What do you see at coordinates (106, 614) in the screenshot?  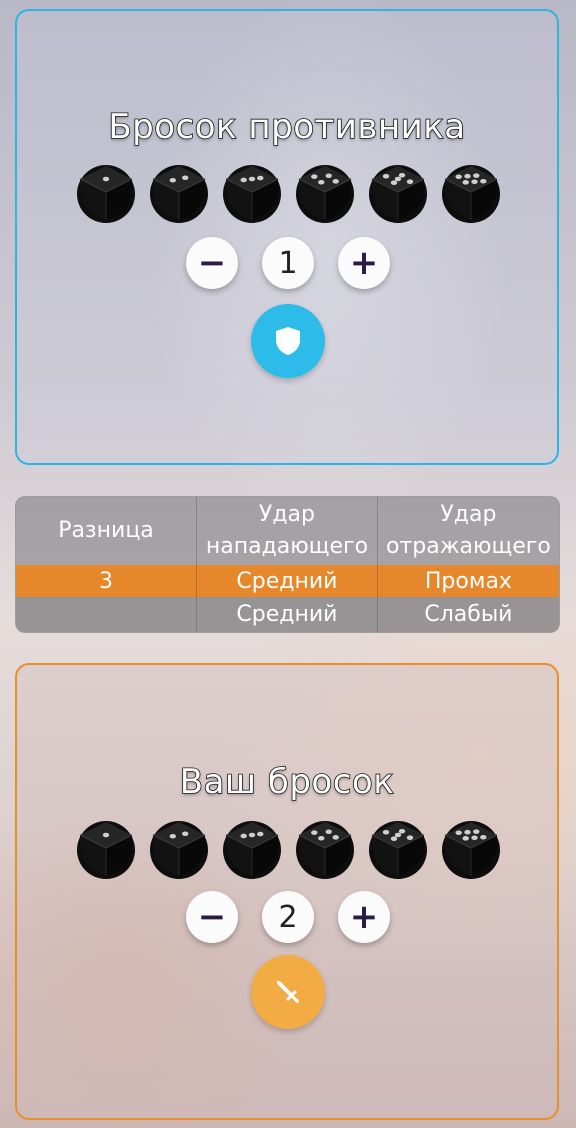 I see `table-cell` at bounding box center [106, 614].